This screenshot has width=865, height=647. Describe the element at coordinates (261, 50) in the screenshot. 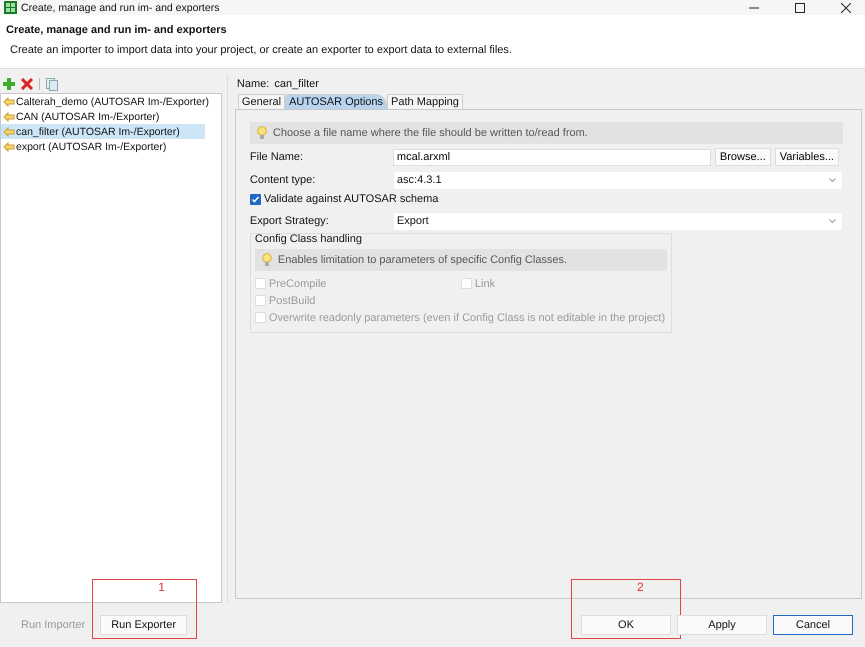

I see `dialog-description: Create an importer to import data into your project, or create an exporter to export data to external files.` at that location.